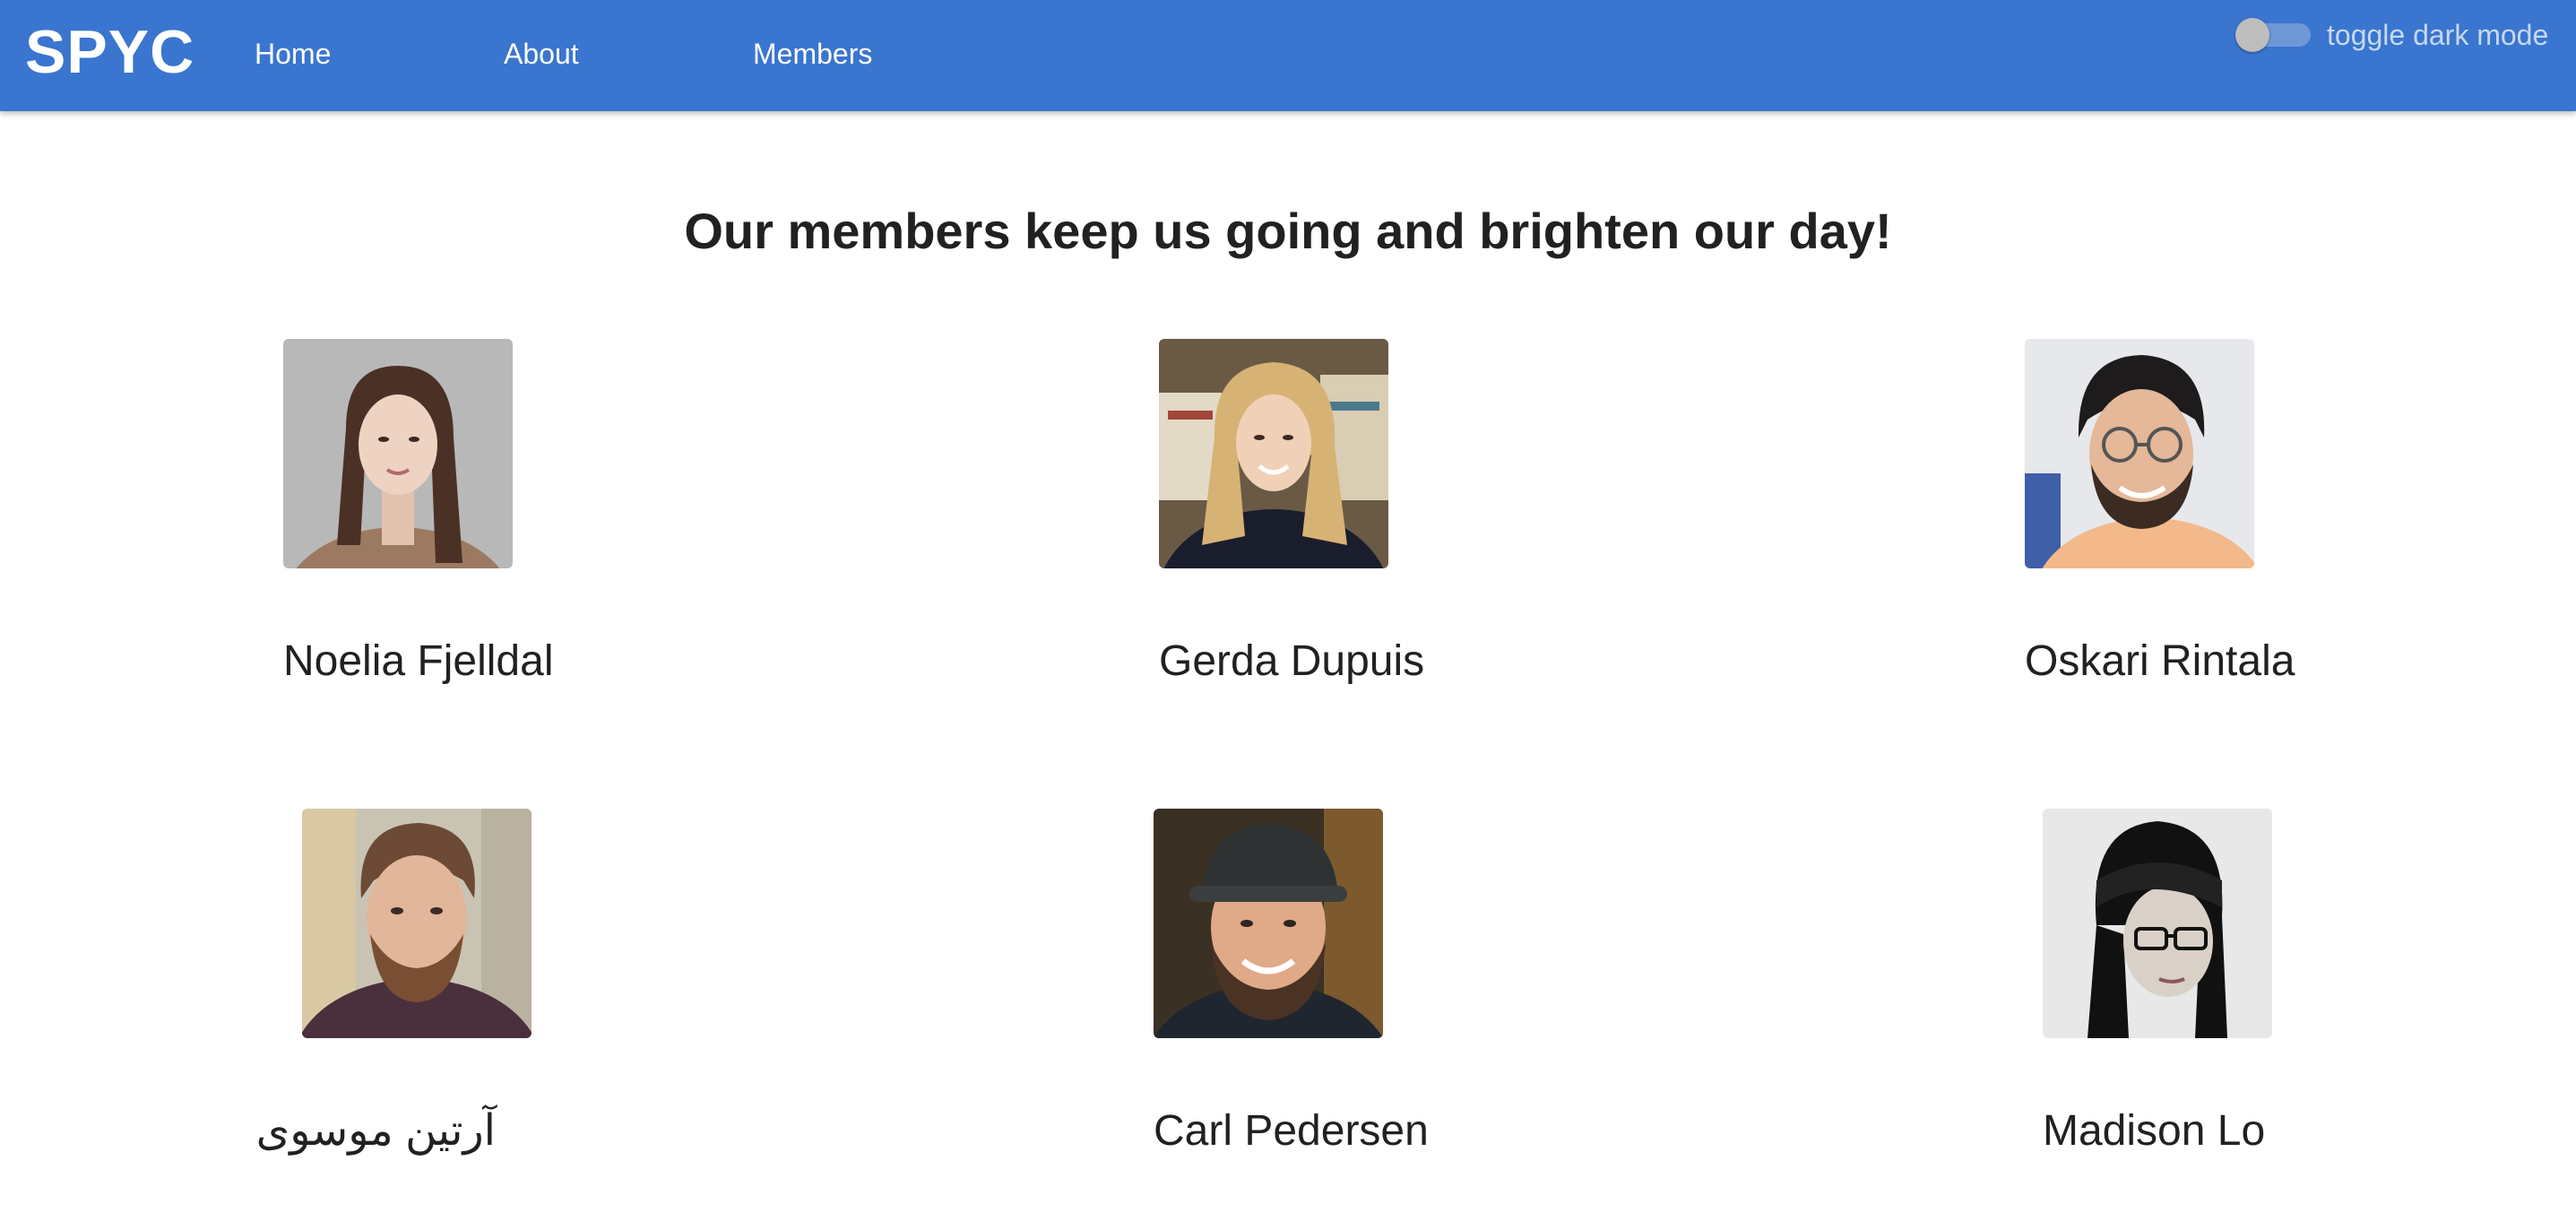 This screenshot has width=2576, height=1230. What do you see at coordinates (2154, 1131) in the screenshot?
I see `member-name: Madison Lo` at bounding box center [2154, 1131].